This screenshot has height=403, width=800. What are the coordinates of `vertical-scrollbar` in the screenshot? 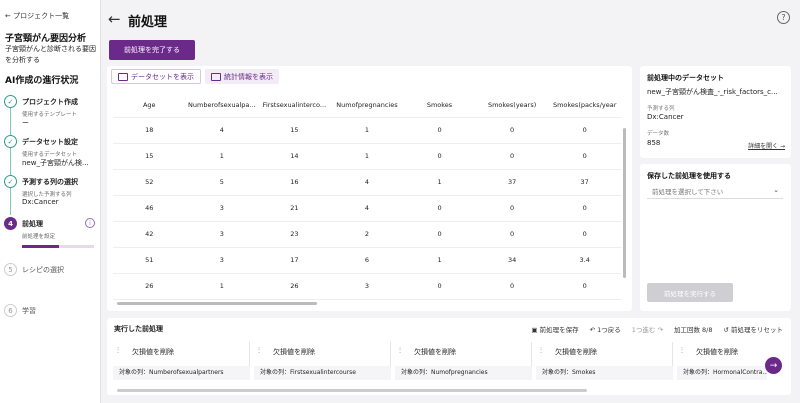 It's located at (624, 203).